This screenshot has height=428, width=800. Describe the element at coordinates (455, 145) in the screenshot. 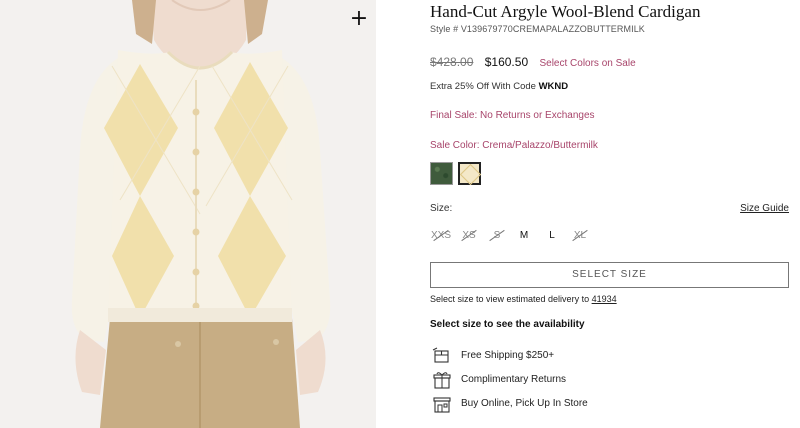

I see `sale-color-label: Sale Color:` at that location.